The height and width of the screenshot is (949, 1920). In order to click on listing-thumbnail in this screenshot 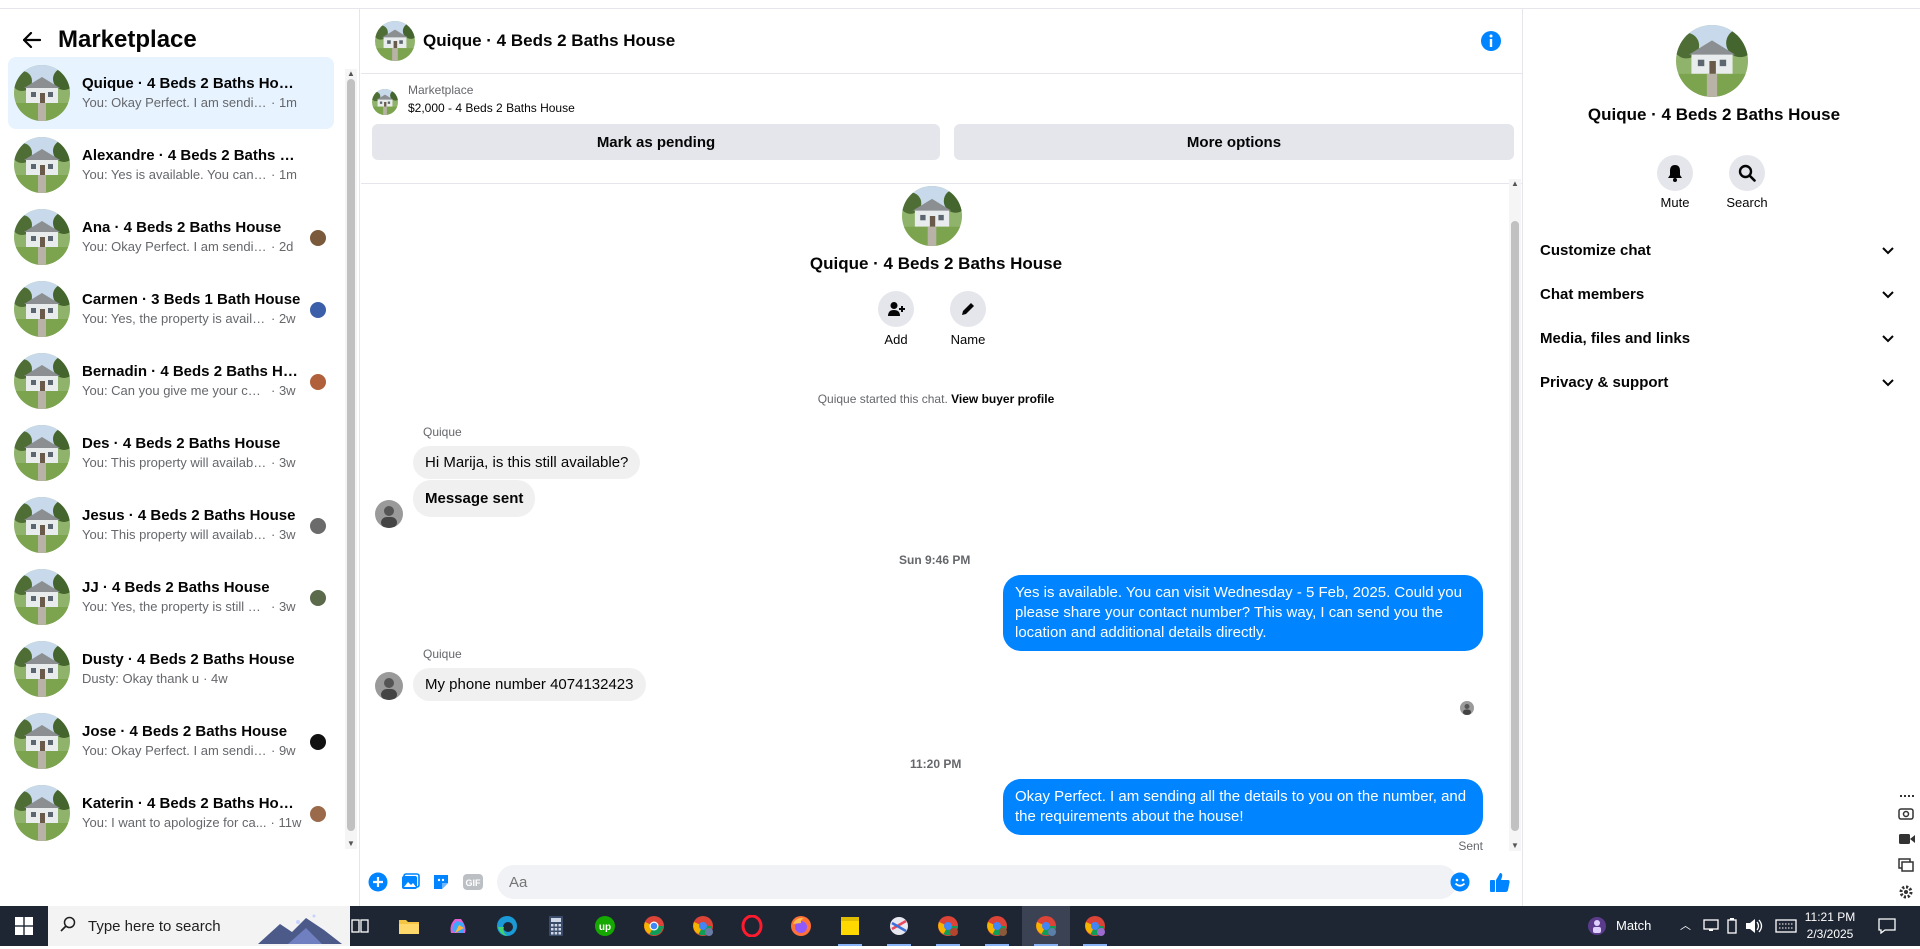, I will do `click(385, 102)`.